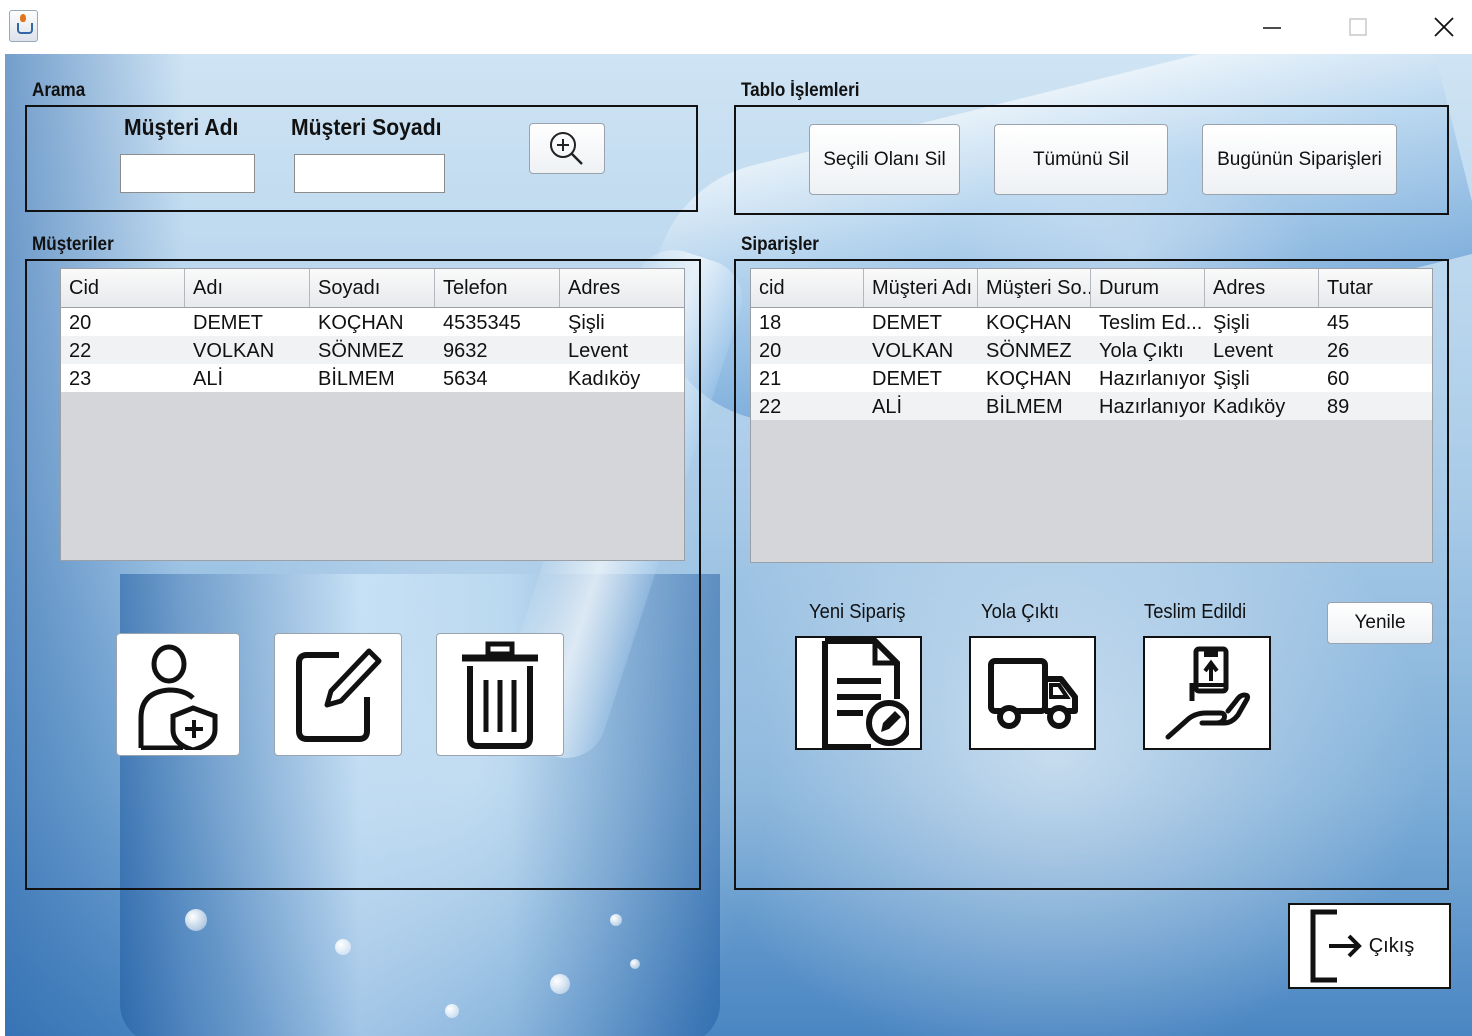 This screenshot has height=1036, width=1472. I want to click on minimize-icon, so click(1272, 27).